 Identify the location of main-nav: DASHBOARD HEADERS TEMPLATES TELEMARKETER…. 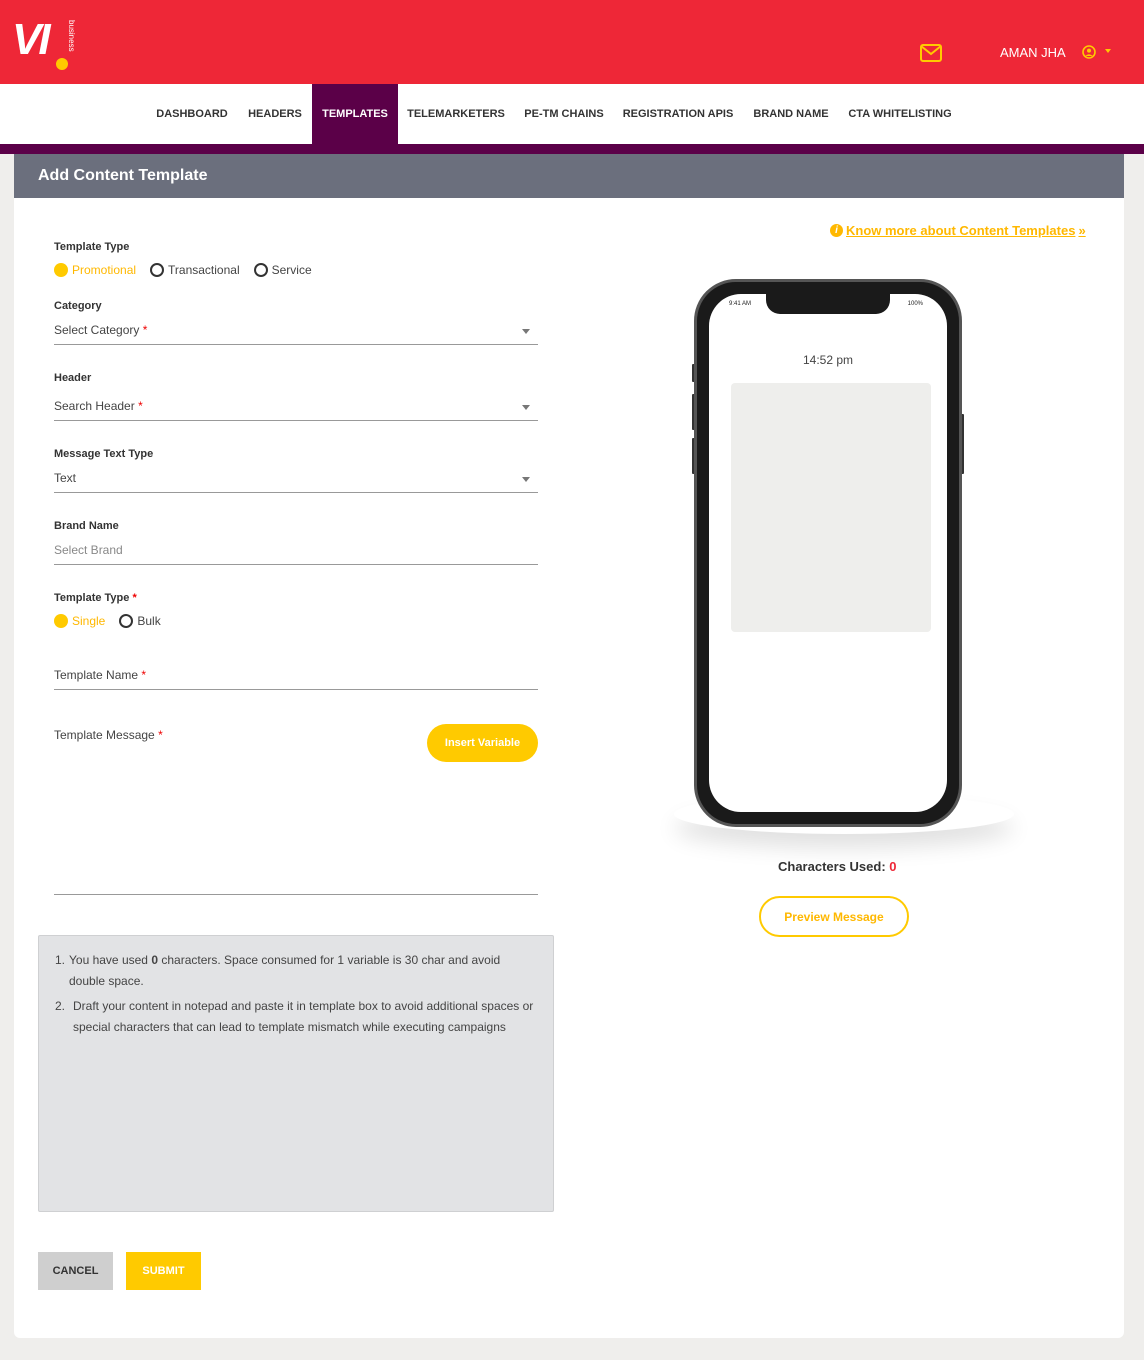
(572, 114).